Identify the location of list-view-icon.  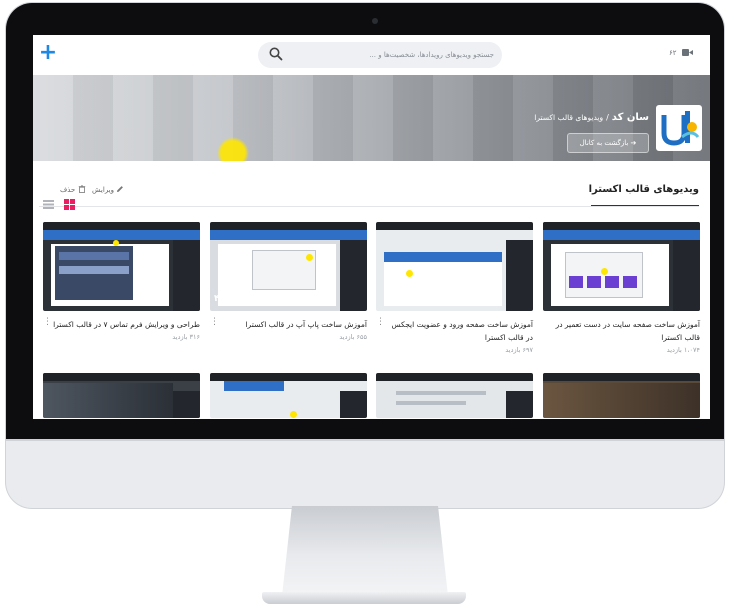
(48, 204).